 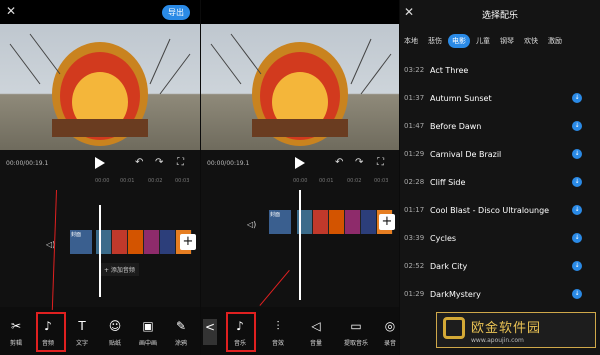 I want to click on song-item: 01:29 Carnival De Brazil ↓, so click(x=500, y=154).